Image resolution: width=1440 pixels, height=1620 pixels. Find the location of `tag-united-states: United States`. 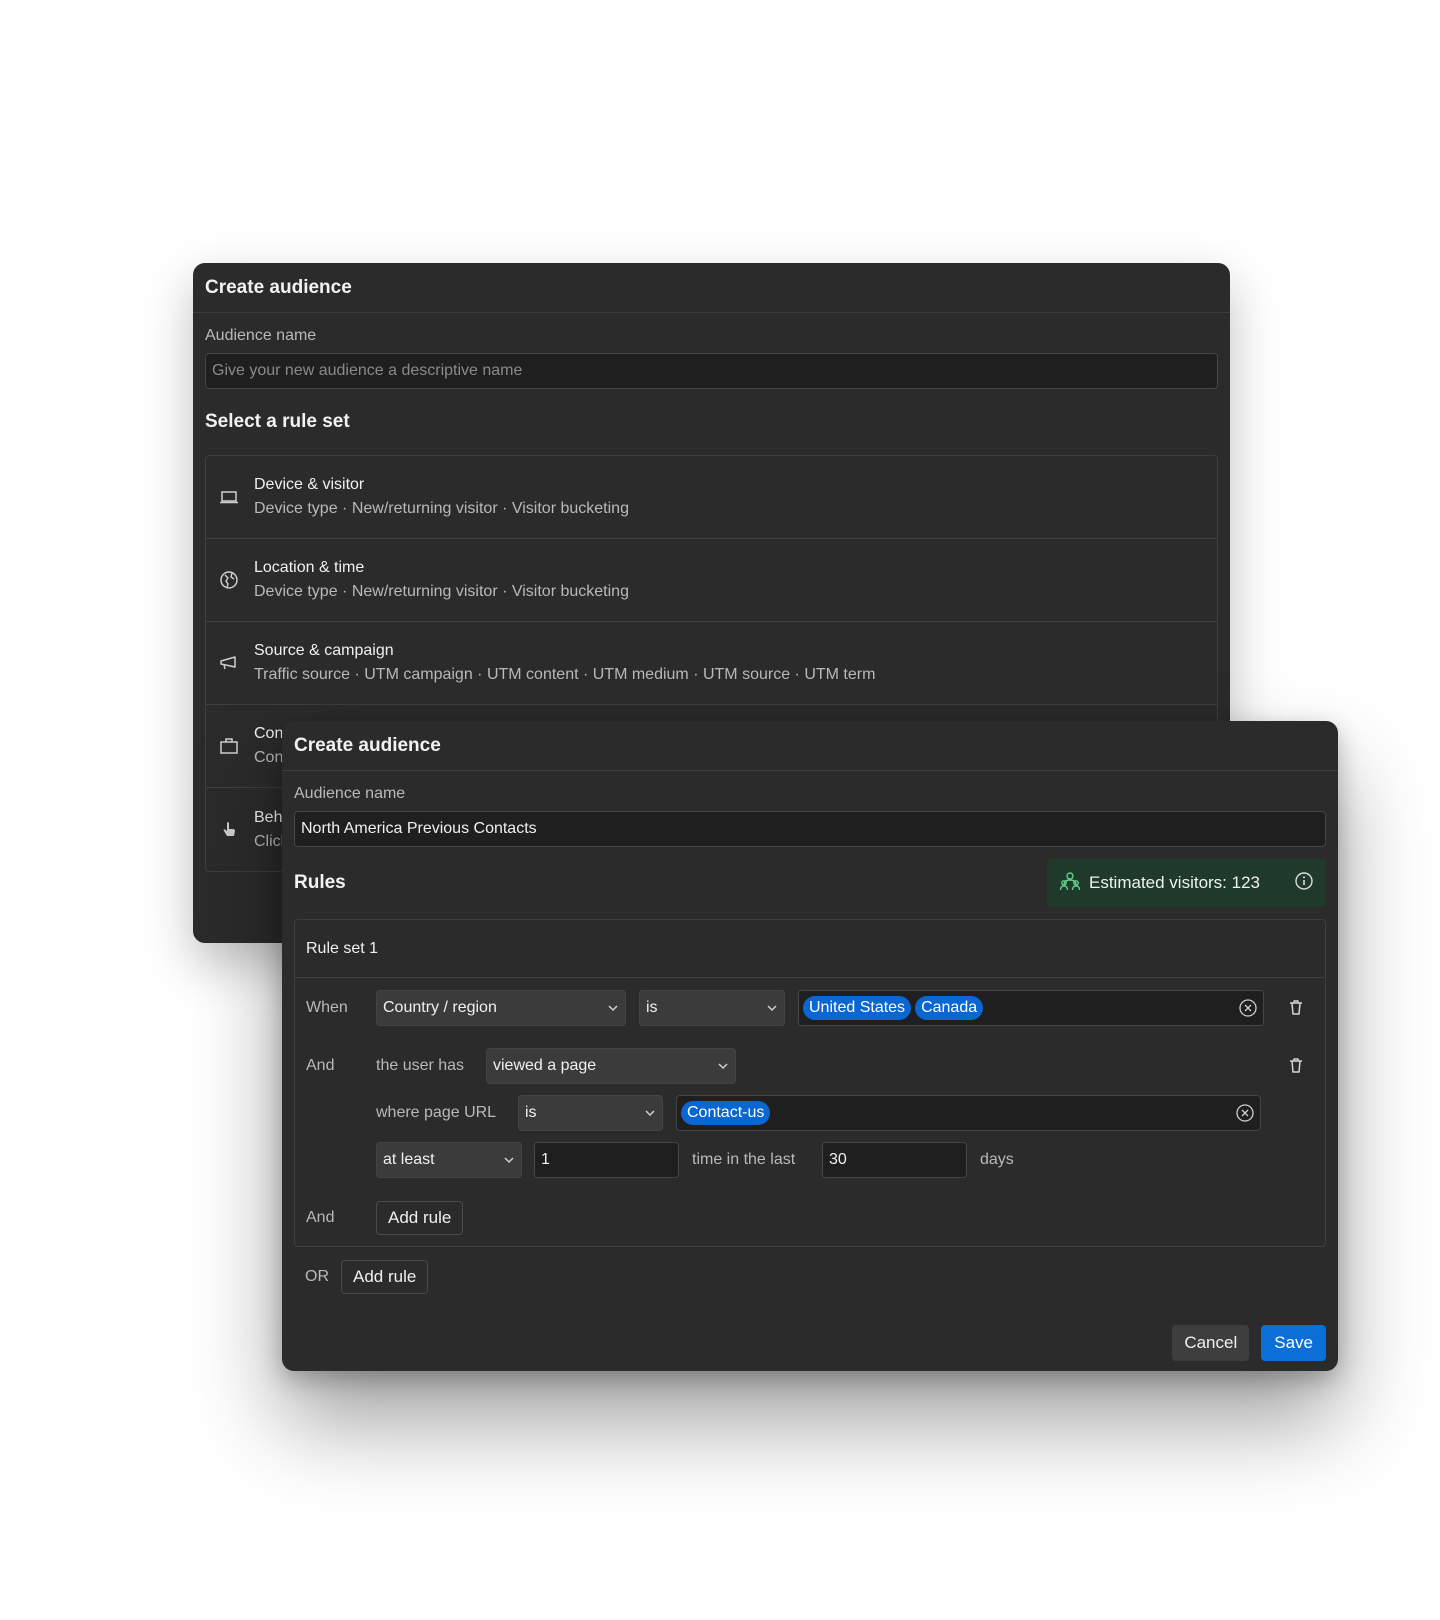

tag-united-states: United States is located at coordinates (857, 1008).